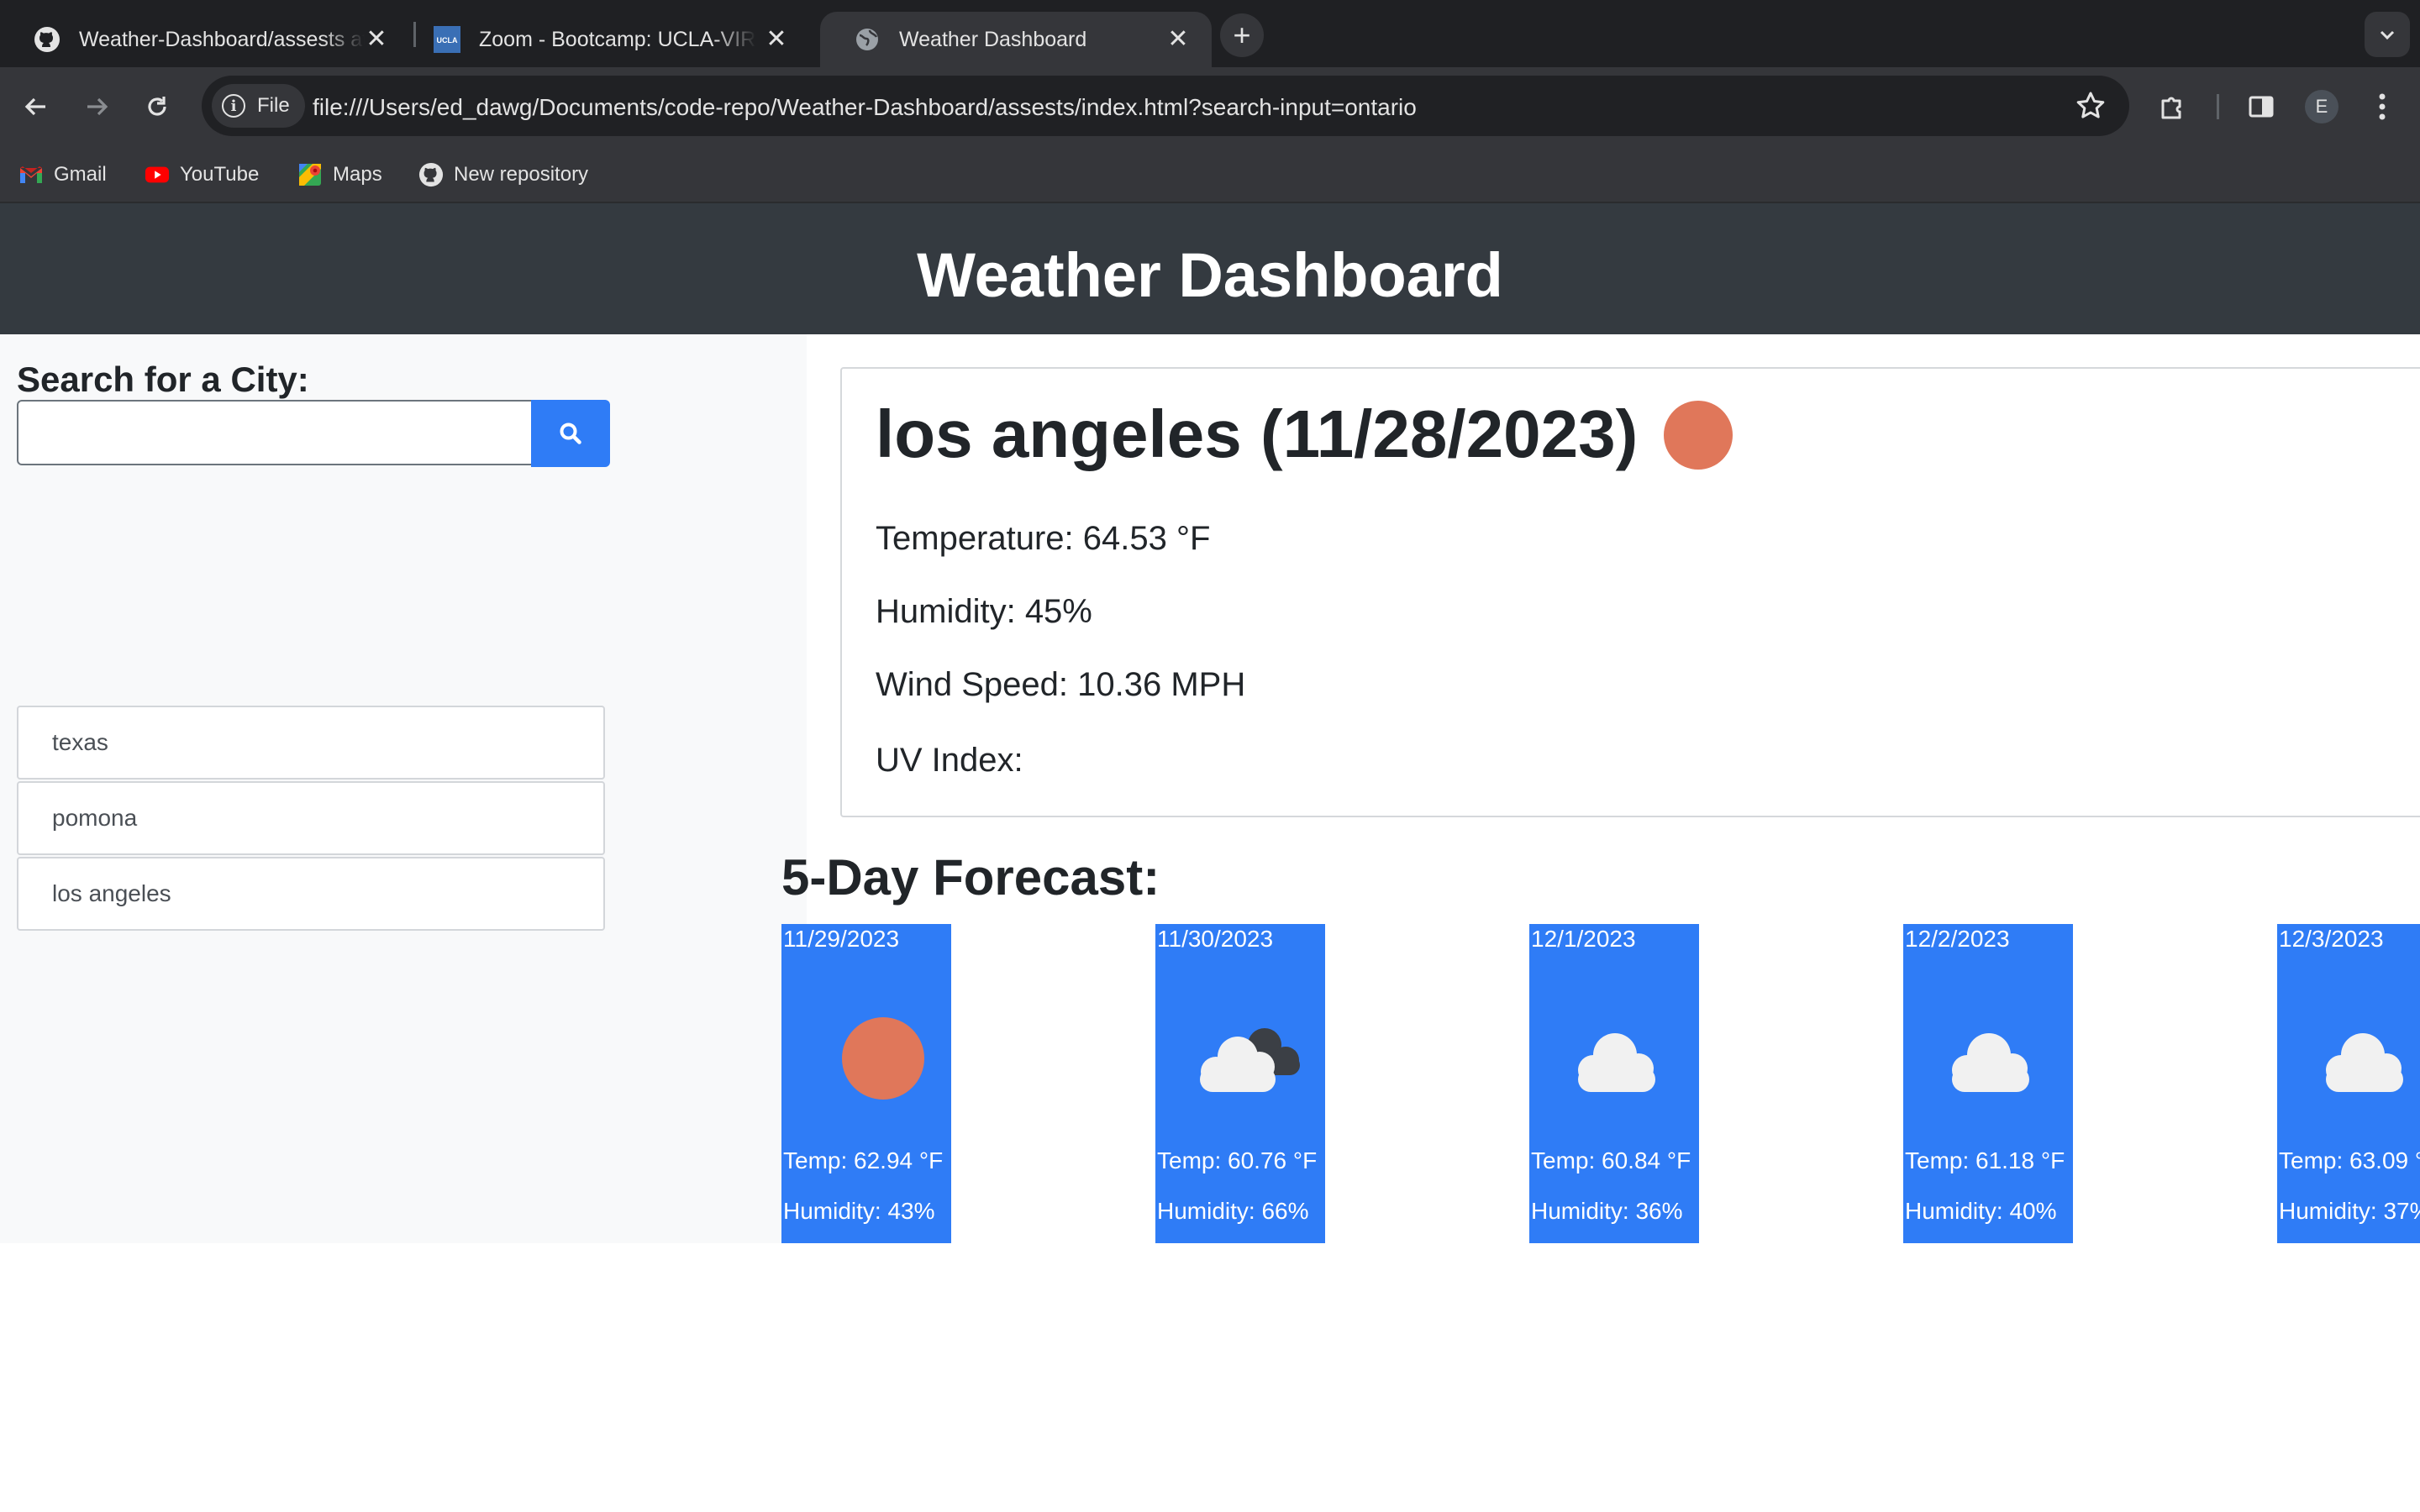 The image size is (2420, 1512). I want to click on avatar: E, so click(2322, 106).